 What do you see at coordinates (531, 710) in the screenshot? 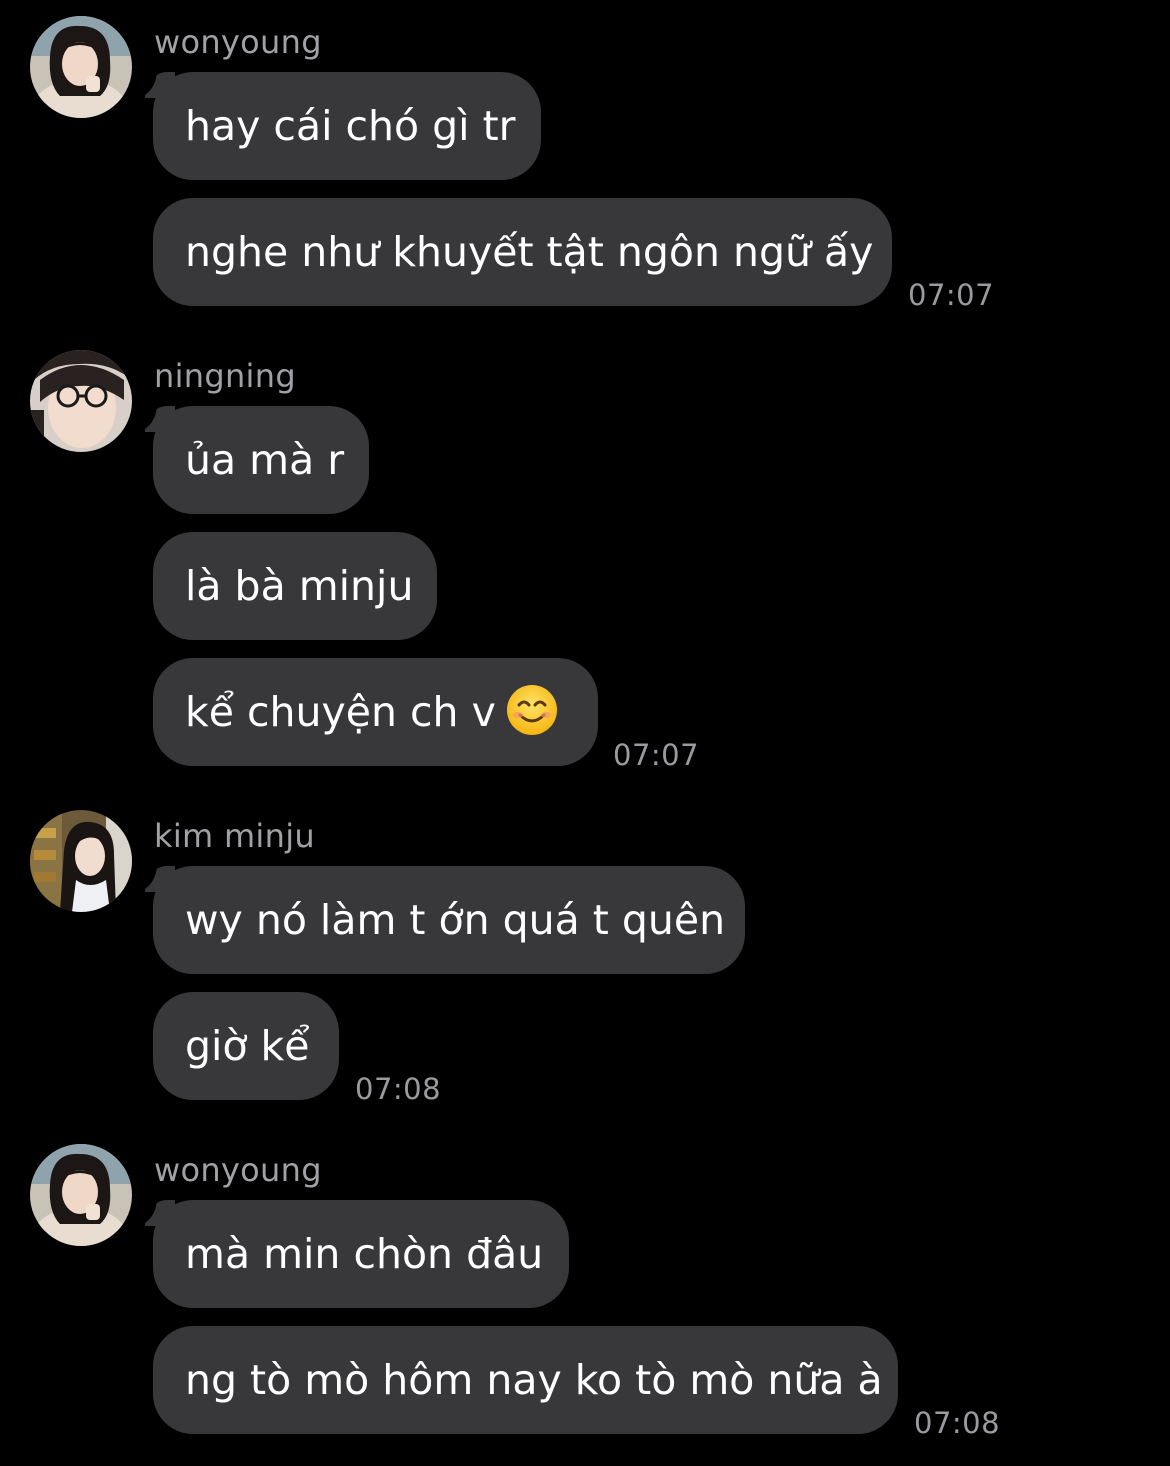
I see `smiling-face-emoji` at bounding box center [531, 710].